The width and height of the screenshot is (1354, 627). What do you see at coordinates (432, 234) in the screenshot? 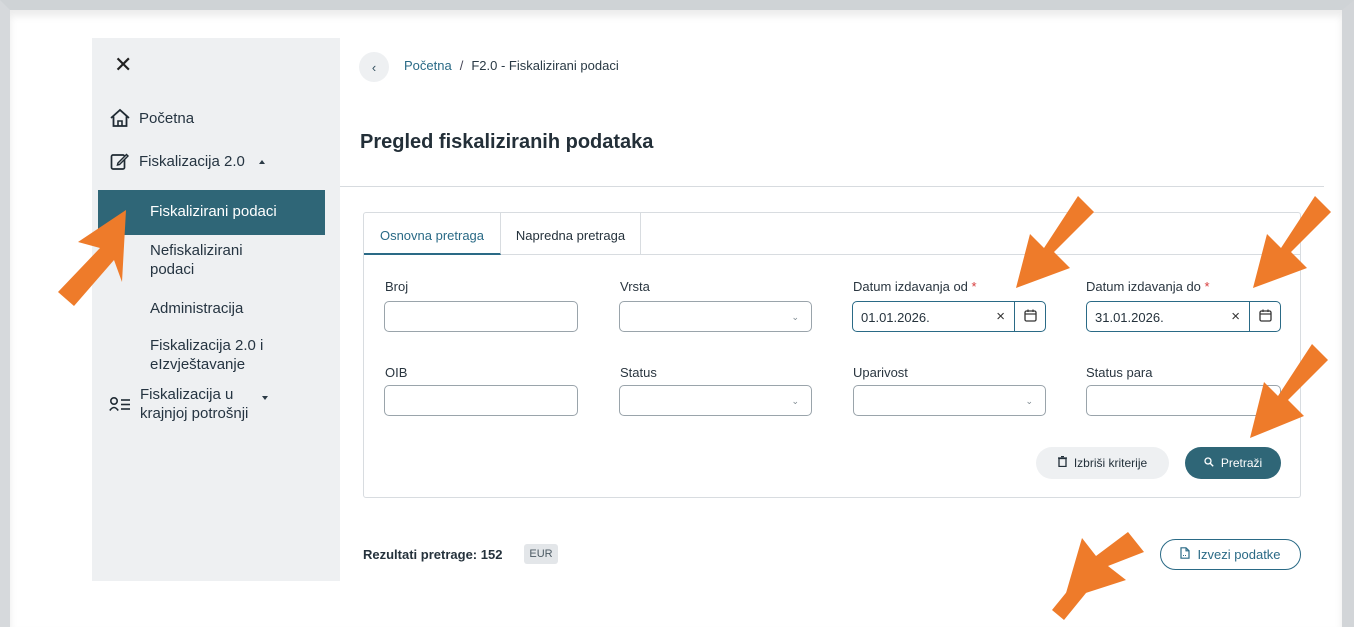
I see `tab-osnovna-pretraga: Osnovna pretraga` at bounding box center [432, 234].